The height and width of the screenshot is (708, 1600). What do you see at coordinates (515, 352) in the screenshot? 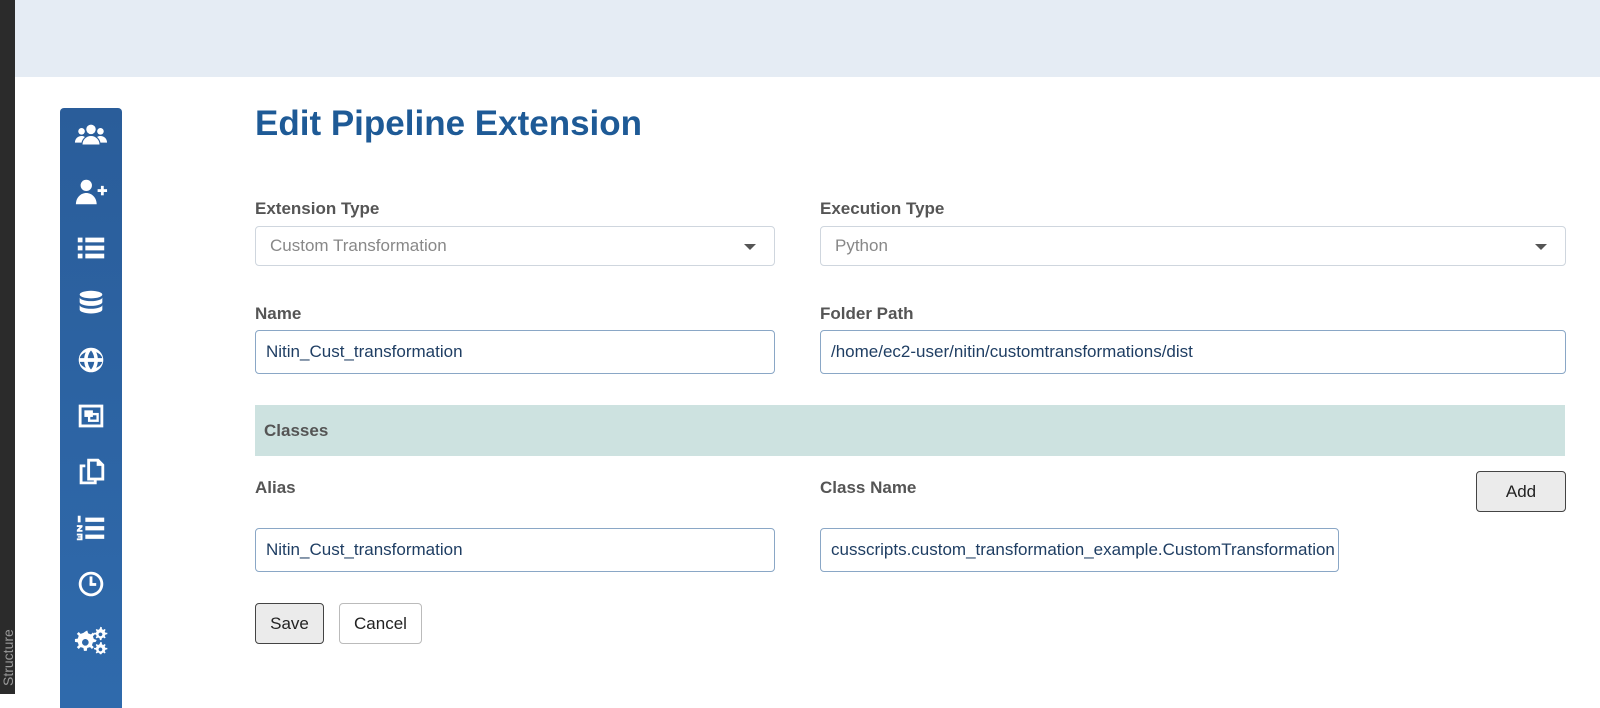
I see `name-input: Nitin_Cust_transformation` at bounding box center [515, 352].